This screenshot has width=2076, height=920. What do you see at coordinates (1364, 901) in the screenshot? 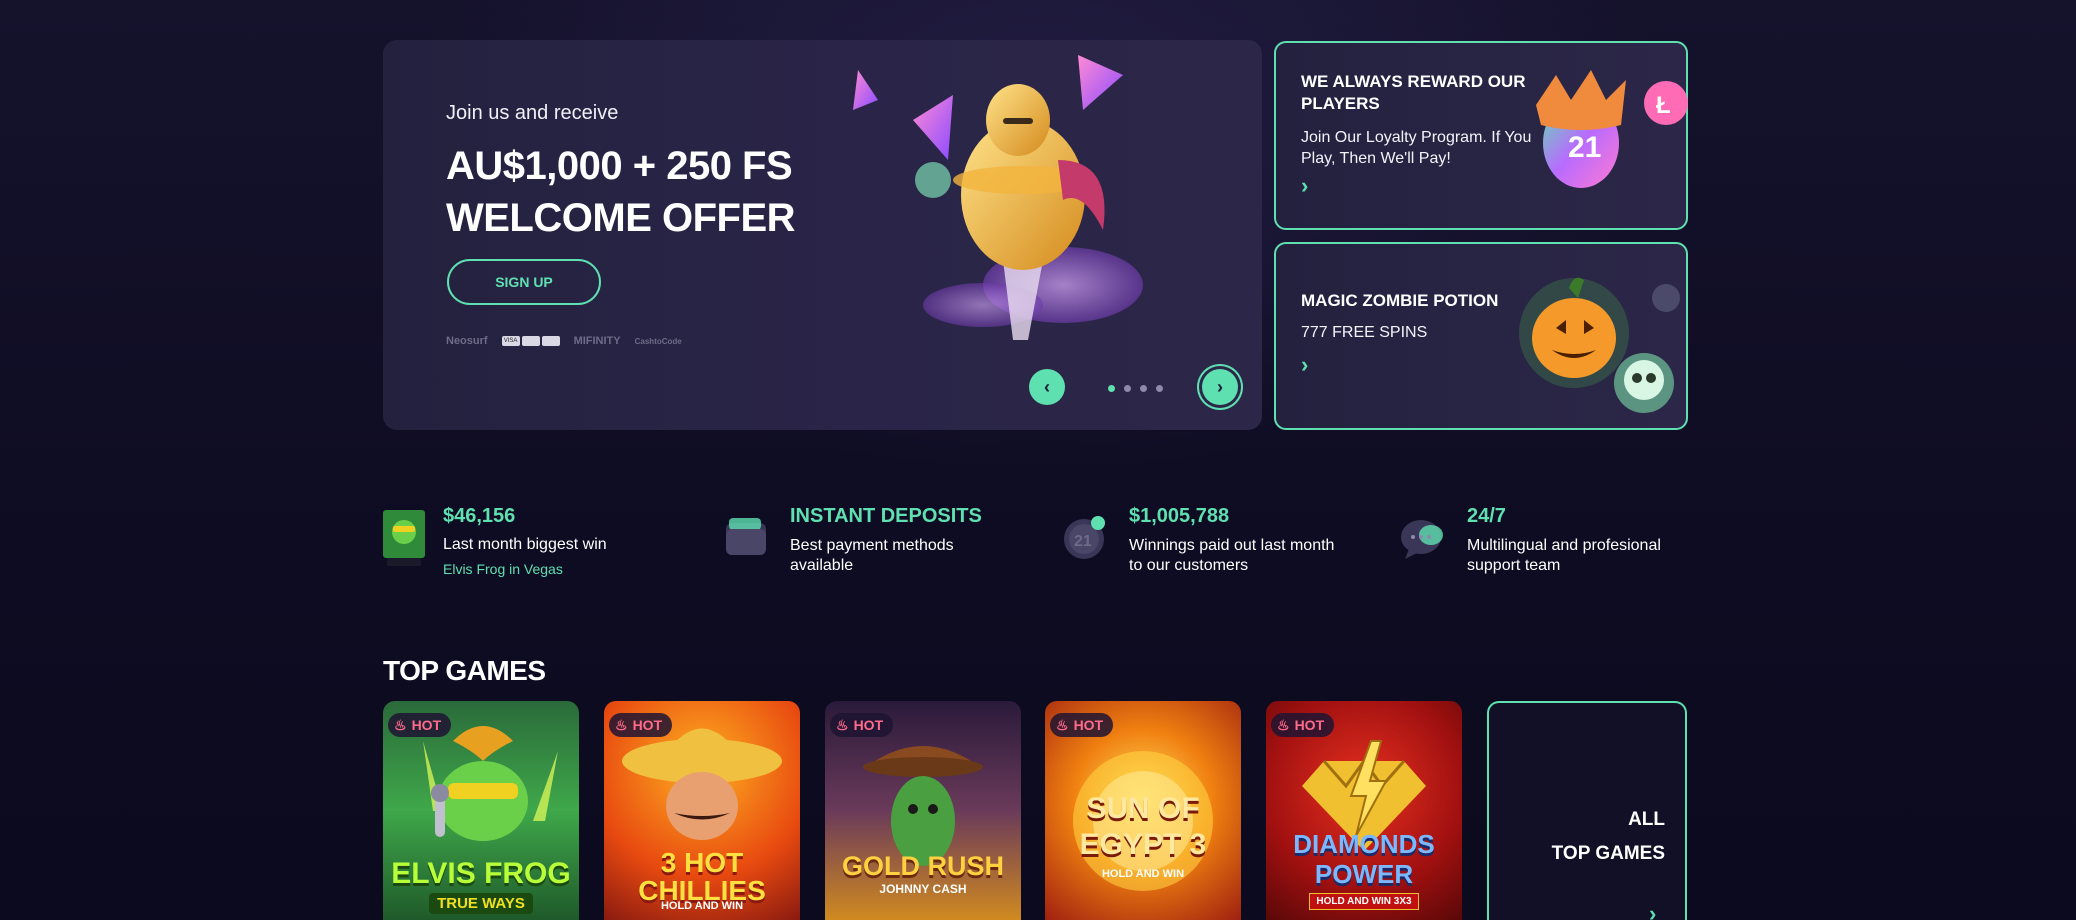
I see `game-tagline: HOLD AND WIN 3X3` at bounding box center [1364, 901].